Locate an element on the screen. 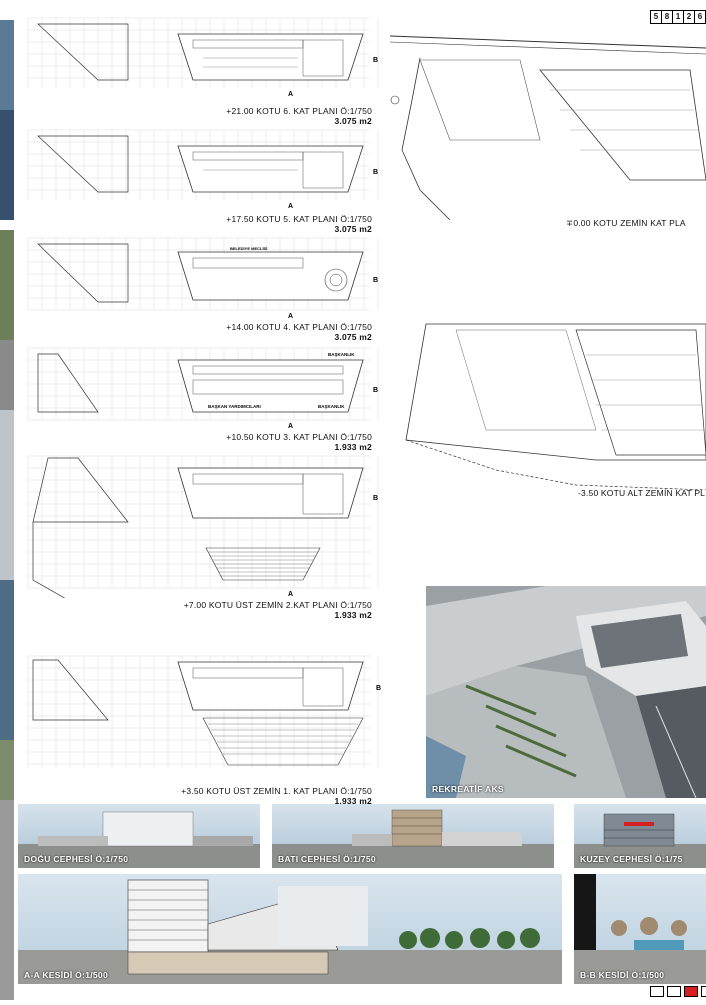 The image size is (706, 1005). east-elevation-panel: DOĞU CEPHESİ Ö:1/750 is located at coordinates (139, 836).